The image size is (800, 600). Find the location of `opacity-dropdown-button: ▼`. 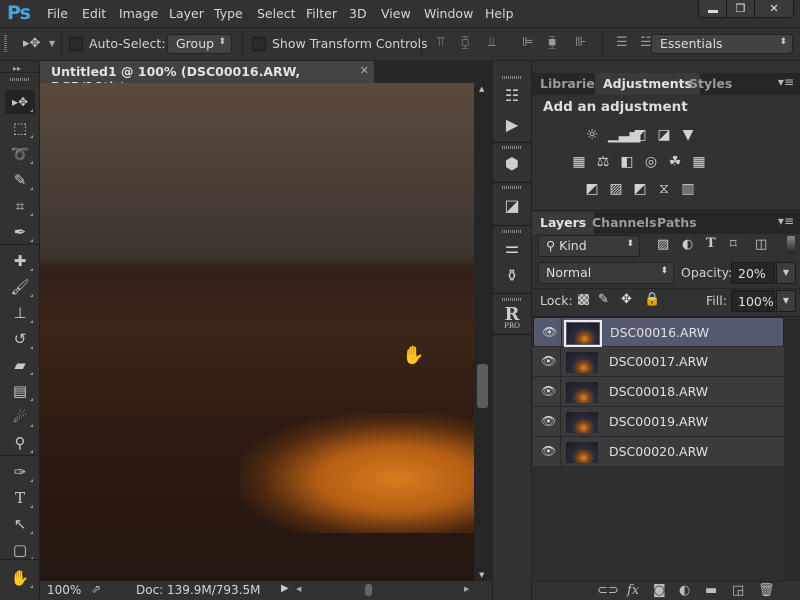

opacity-dropdown-button: ▼ is located at coordinates (786, 273).